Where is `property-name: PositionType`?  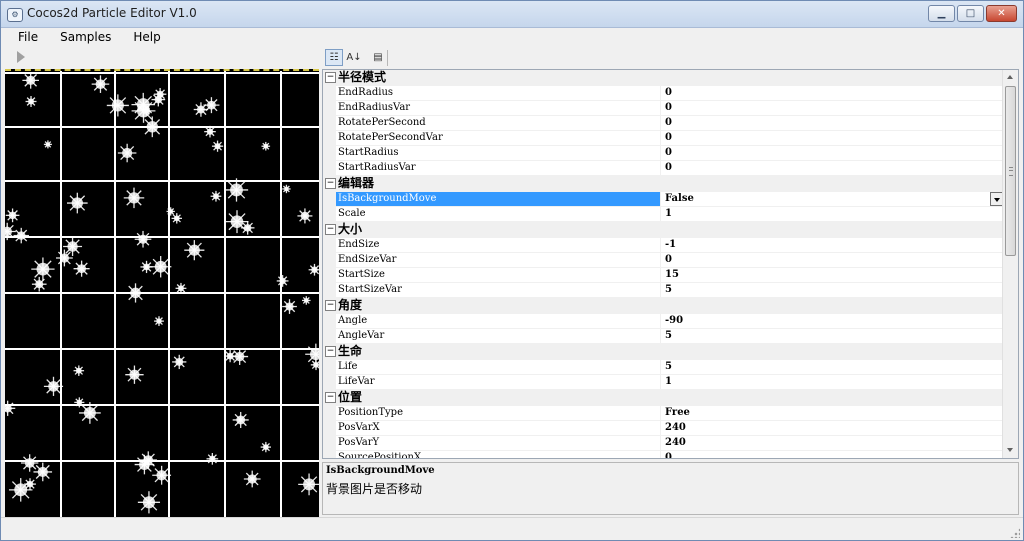
property-name: PositionType is located at coordinates (498, 413).